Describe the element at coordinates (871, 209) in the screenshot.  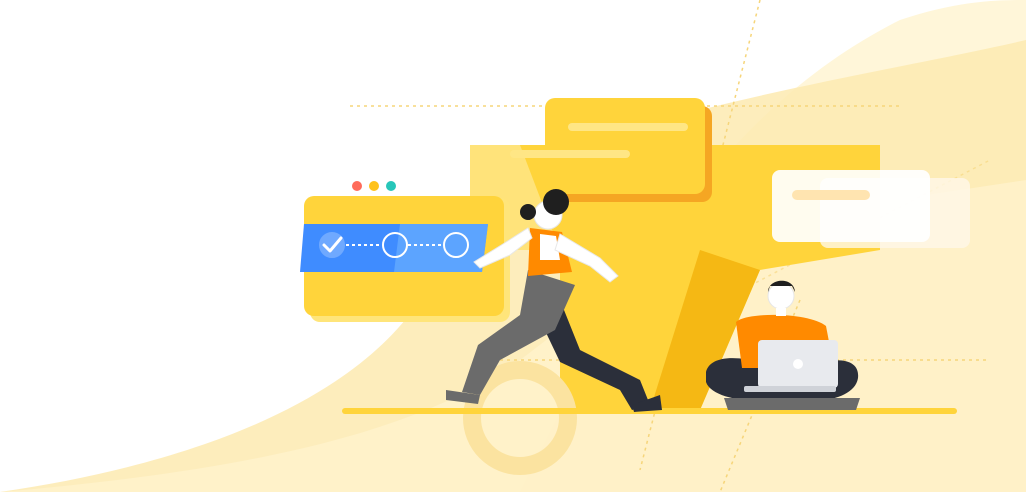
I see `card-white` at that location.